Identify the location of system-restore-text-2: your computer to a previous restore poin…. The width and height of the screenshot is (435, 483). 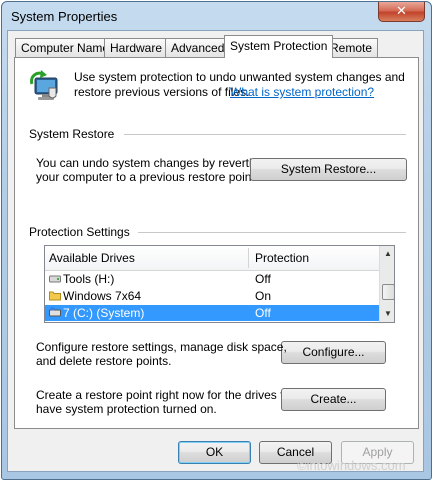
(147, 177).